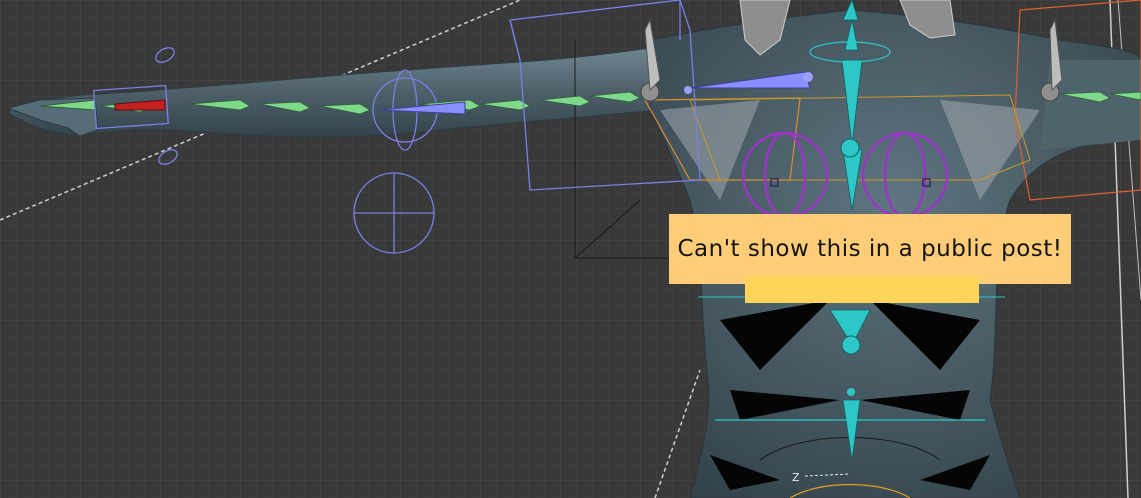  I want to click on censor-text: Can't show this in a public post!, so click(870, 249).